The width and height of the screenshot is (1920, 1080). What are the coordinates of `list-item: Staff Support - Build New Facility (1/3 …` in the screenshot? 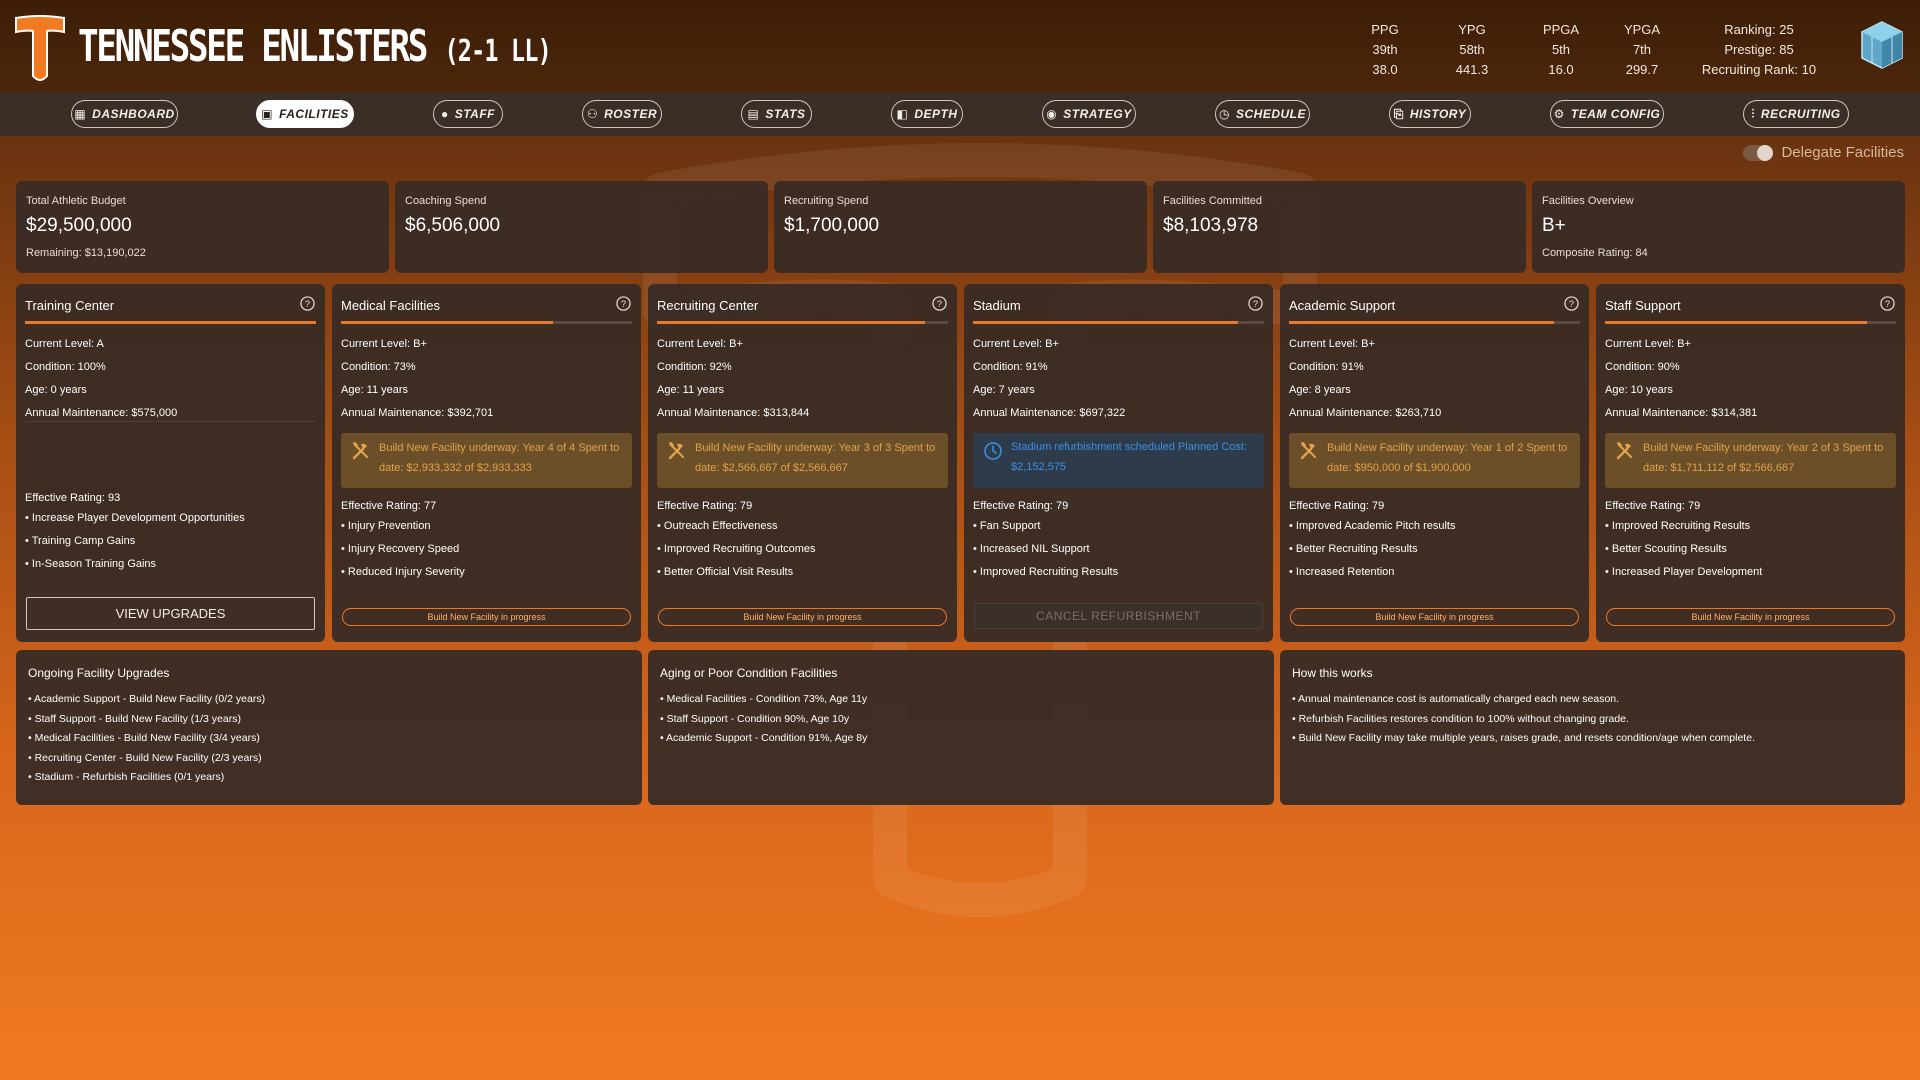 It's located at (146, 720).